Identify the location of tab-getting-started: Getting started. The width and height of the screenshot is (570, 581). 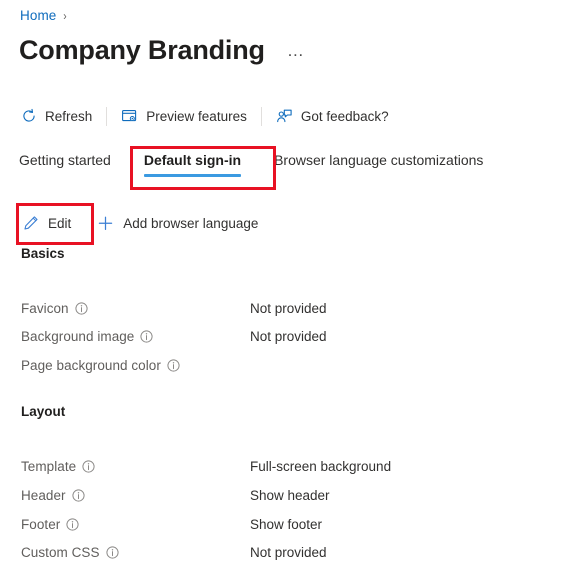
(65, 164).